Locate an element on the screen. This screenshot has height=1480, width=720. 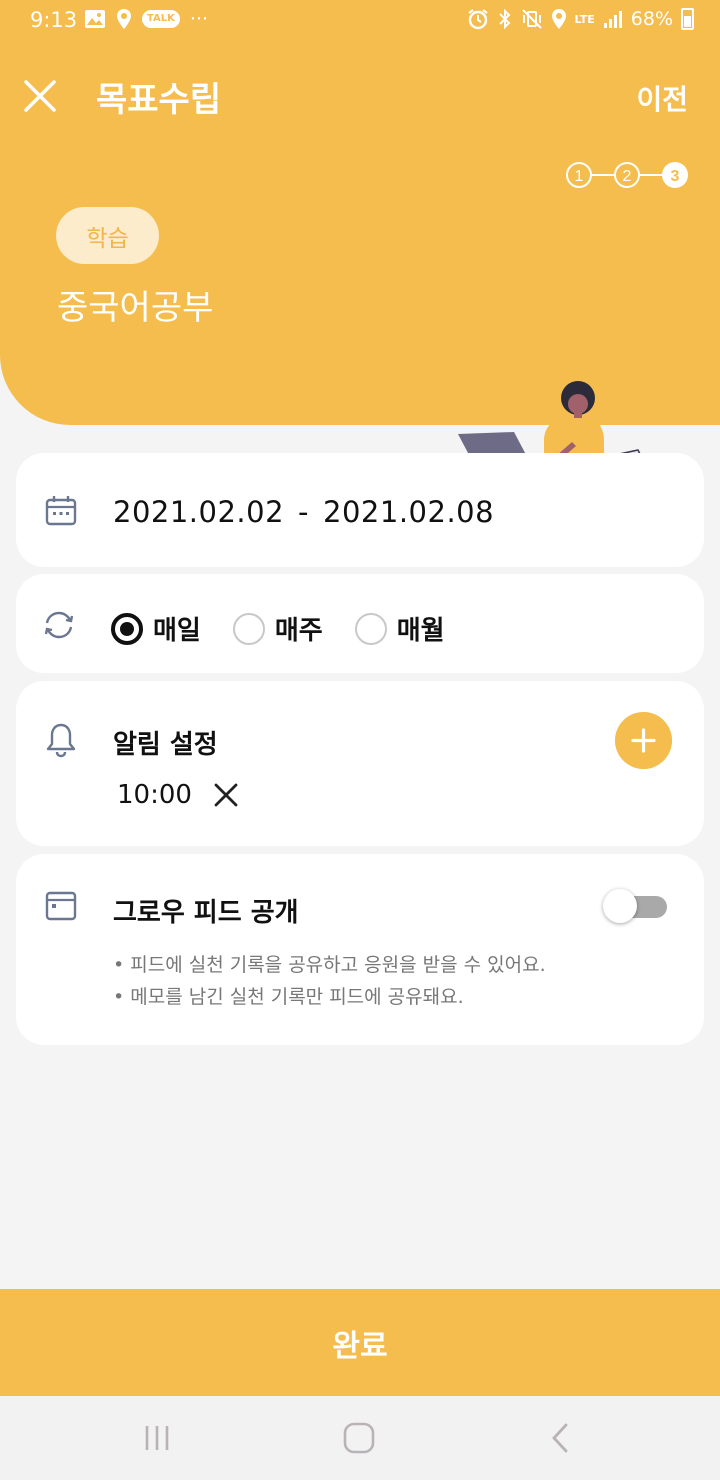
remove-alarm-button is located at coordinates (226, 795).